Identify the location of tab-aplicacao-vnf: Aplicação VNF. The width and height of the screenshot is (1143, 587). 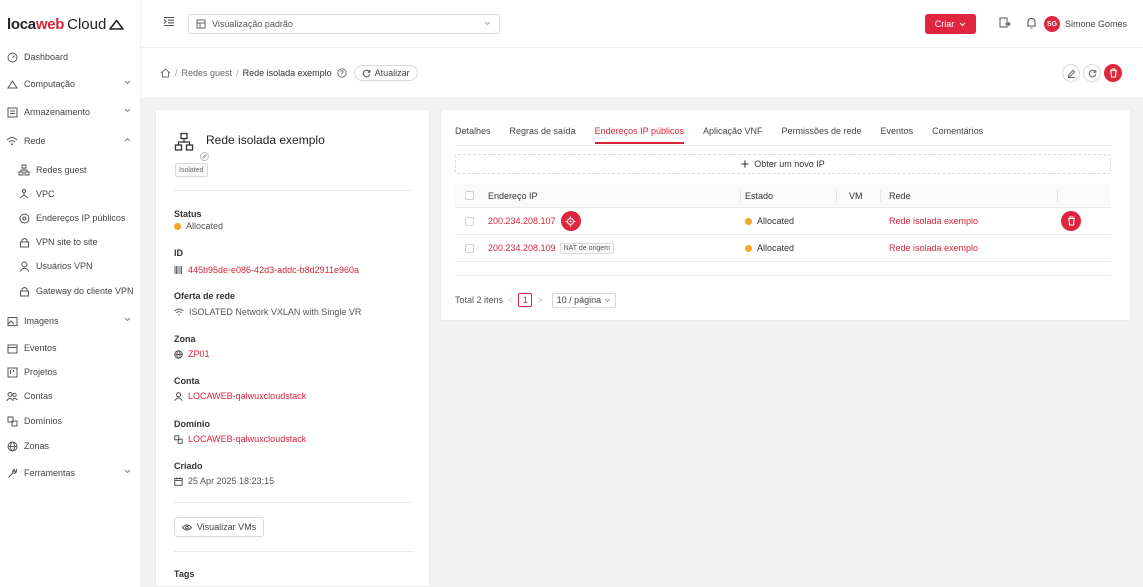
(733, 135).